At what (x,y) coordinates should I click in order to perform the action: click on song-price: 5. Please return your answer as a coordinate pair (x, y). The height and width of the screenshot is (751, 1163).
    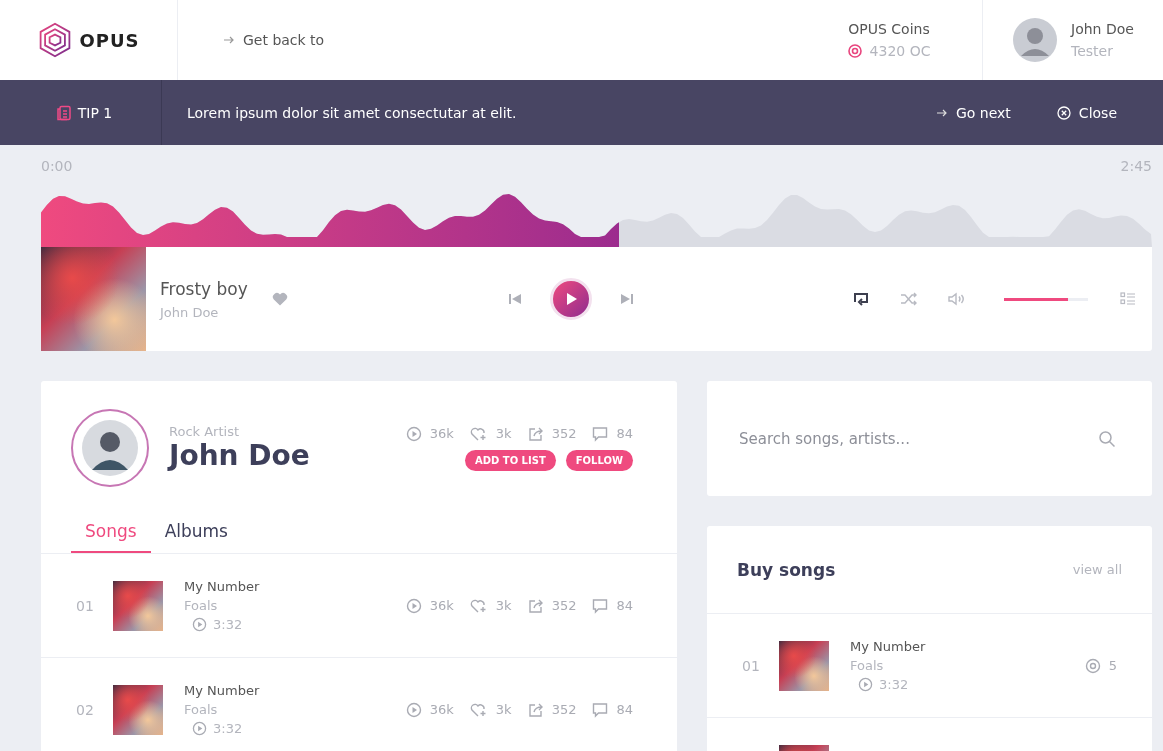
    Looking at the image, I should click on (1112, 665).